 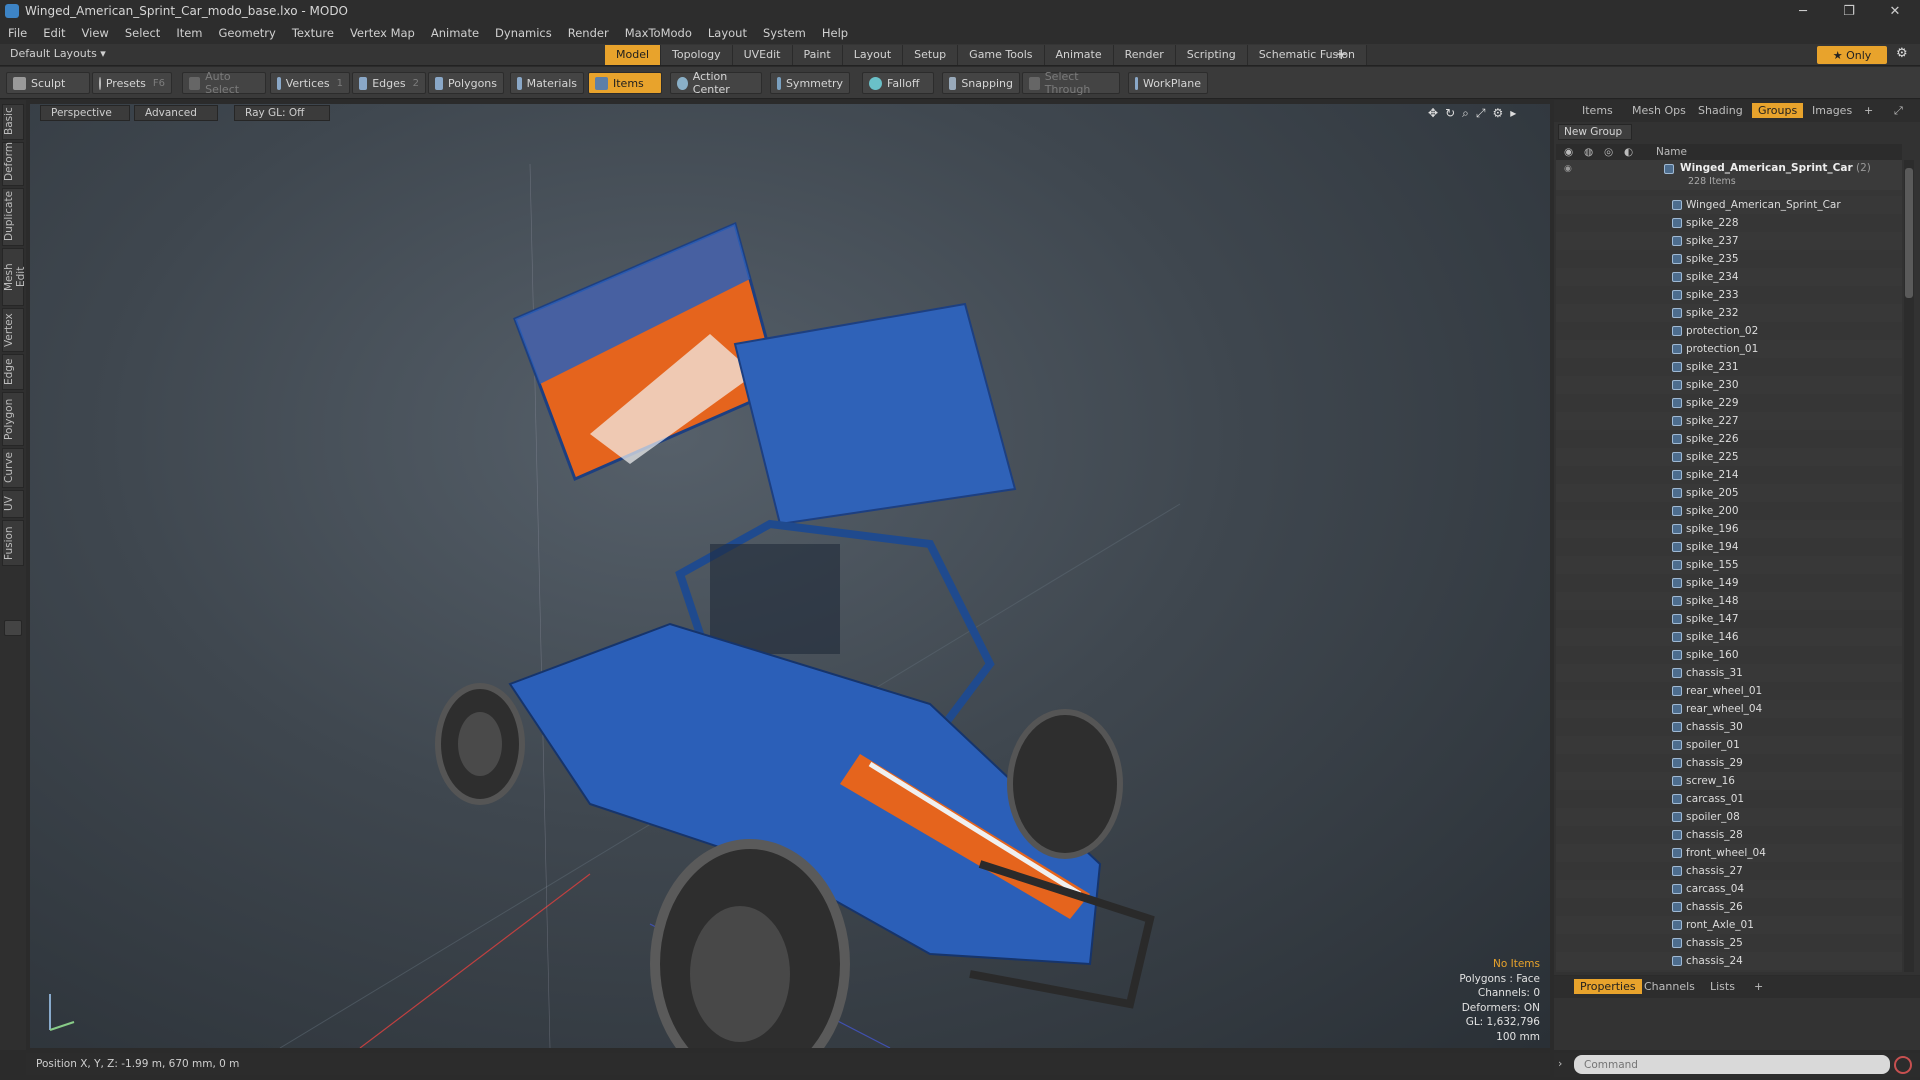 What do you see at coordinates (1729, 511) in the screenshot?
I see `list-item: spike_200` at bounding box center [1729, 511].